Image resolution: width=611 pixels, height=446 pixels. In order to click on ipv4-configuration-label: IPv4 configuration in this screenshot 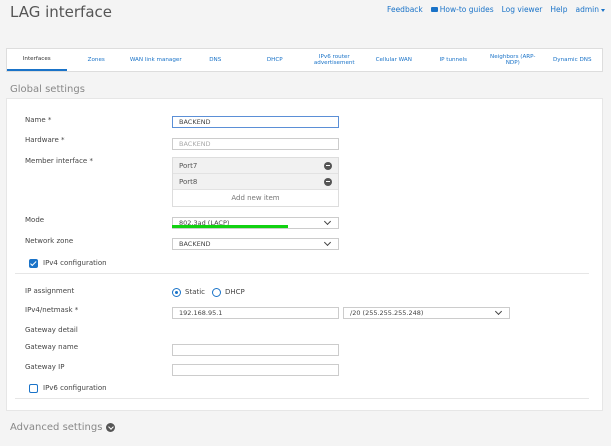, I will do `click(75, 263)`.